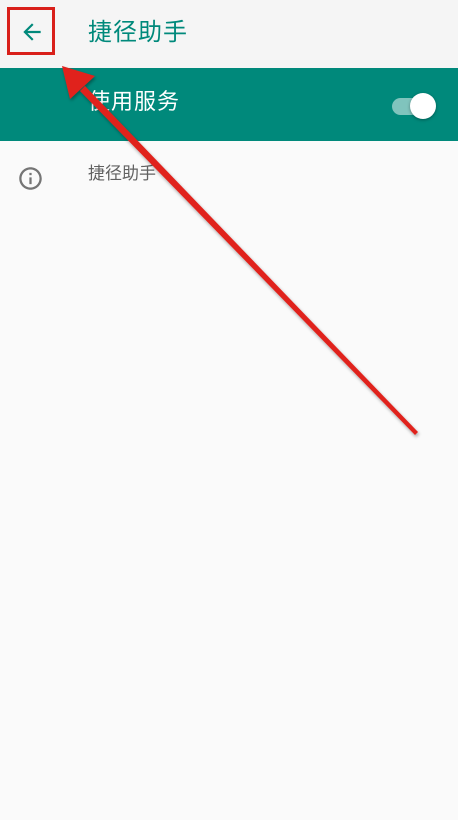 This screenshot has height=820, width=458. Describe the element at coordinates (229, 34) in the screenshot. I see `app-bar: 捷径助手` at that location.